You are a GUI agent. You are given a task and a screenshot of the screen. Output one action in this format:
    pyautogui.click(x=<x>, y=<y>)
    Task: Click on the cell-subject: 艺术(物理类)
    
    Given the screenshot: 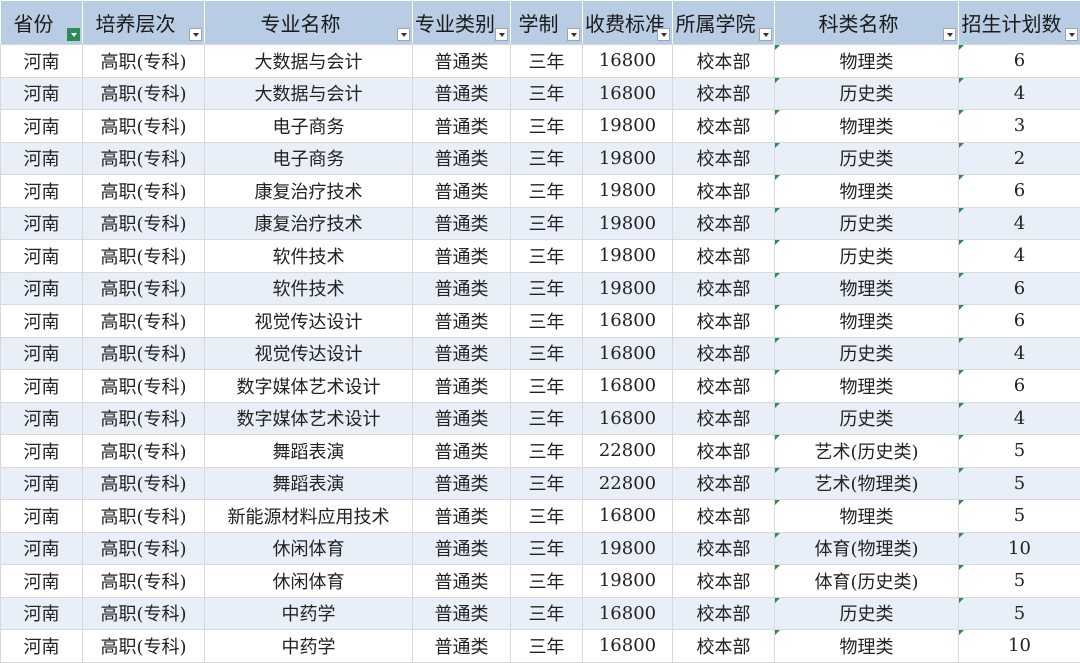 What is the action you would take?
    pyautogui.click(x=867, y=483)
    